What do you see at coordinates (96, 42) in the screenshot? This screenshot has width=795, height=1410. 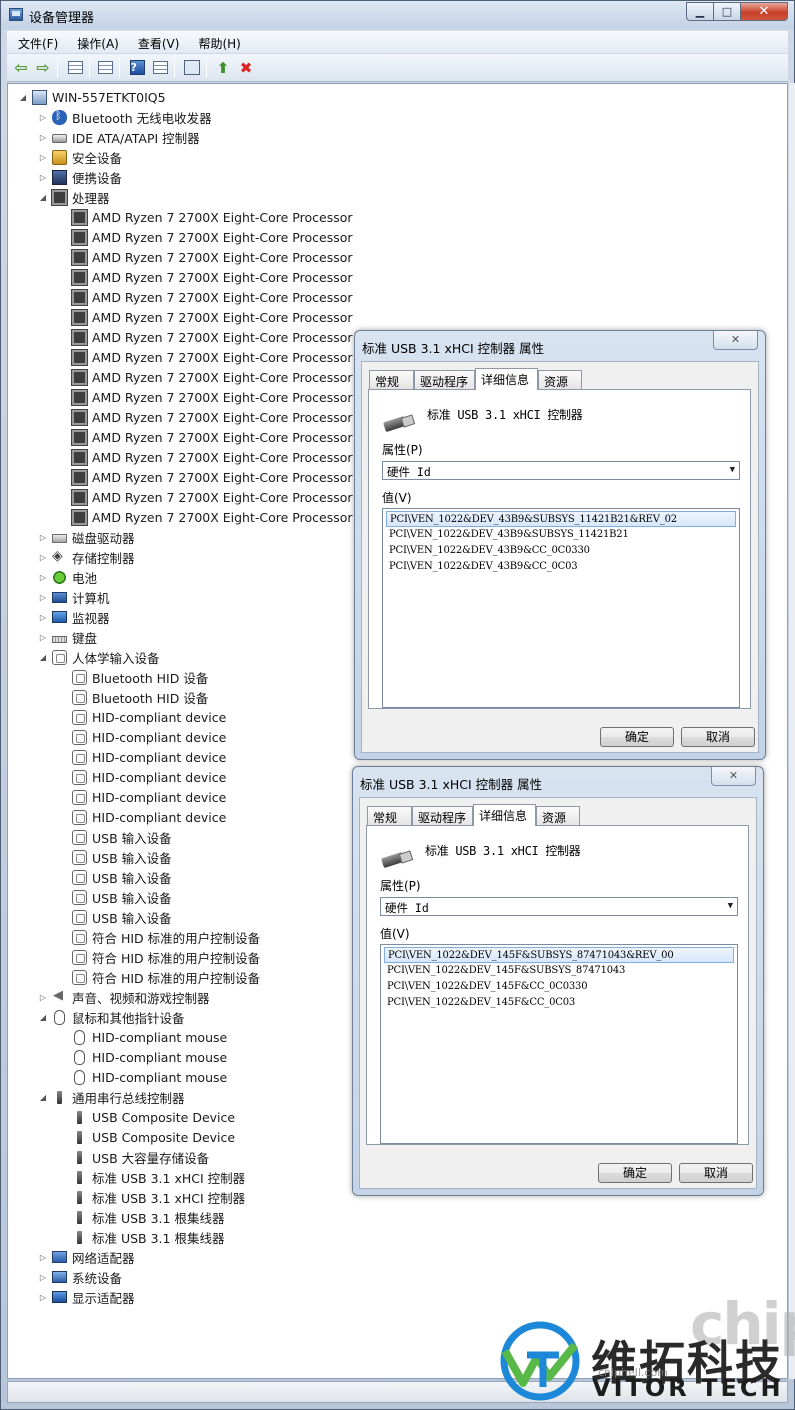 I see `menu-action: 操作(A)` at bounding box center [96, 42].